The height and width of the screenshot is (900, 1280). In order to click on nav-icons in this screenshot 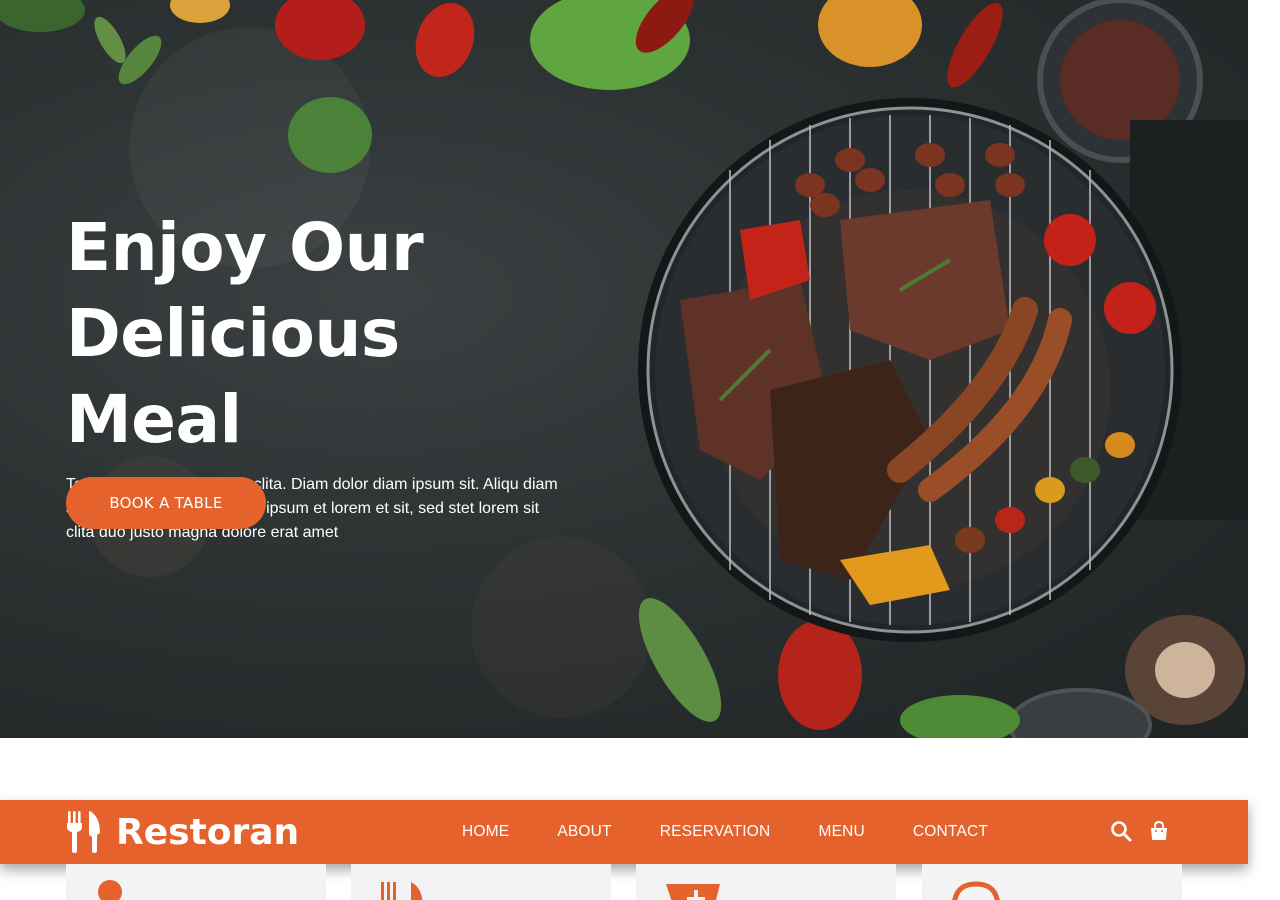, I will do `click(1140, 831)`.